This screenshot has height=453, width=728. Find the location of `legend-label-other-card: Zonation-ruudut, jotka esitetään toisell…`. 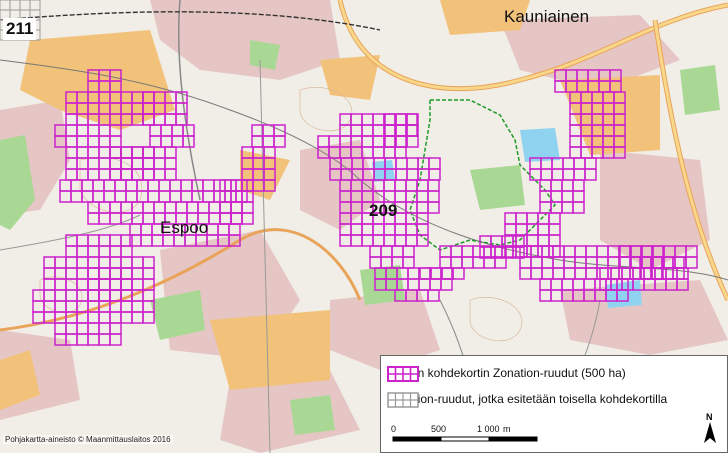

legend-label-other-card: Zonation-ruudut, jotka esitetään toisell… is located at coordinates (527, 399).